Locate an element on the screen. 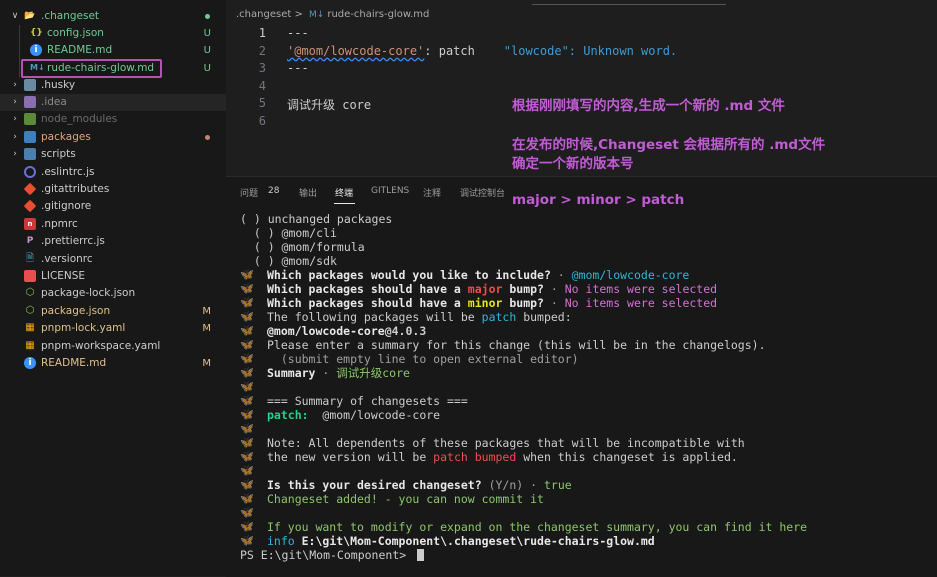  tree-file-versionrc: 🗎 .versionrc is located at coordinates (113, 259).